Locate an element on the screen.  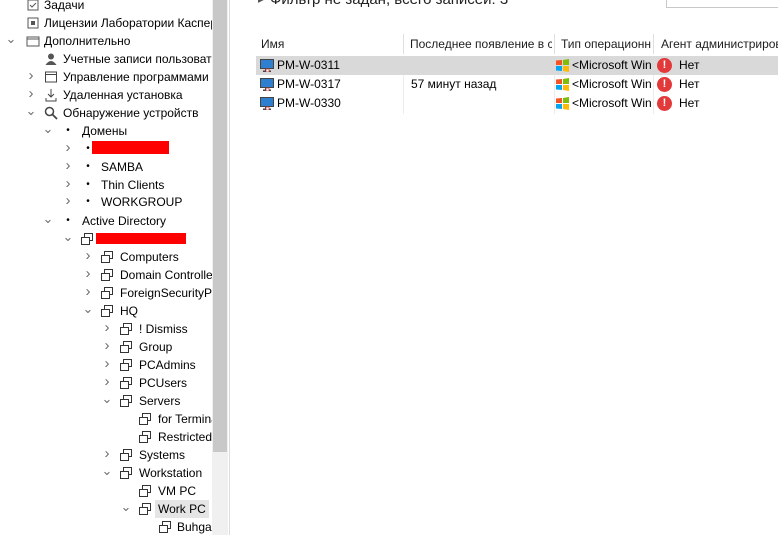
tree-item-restricted: Restricted is located at coordinates (106, 437).